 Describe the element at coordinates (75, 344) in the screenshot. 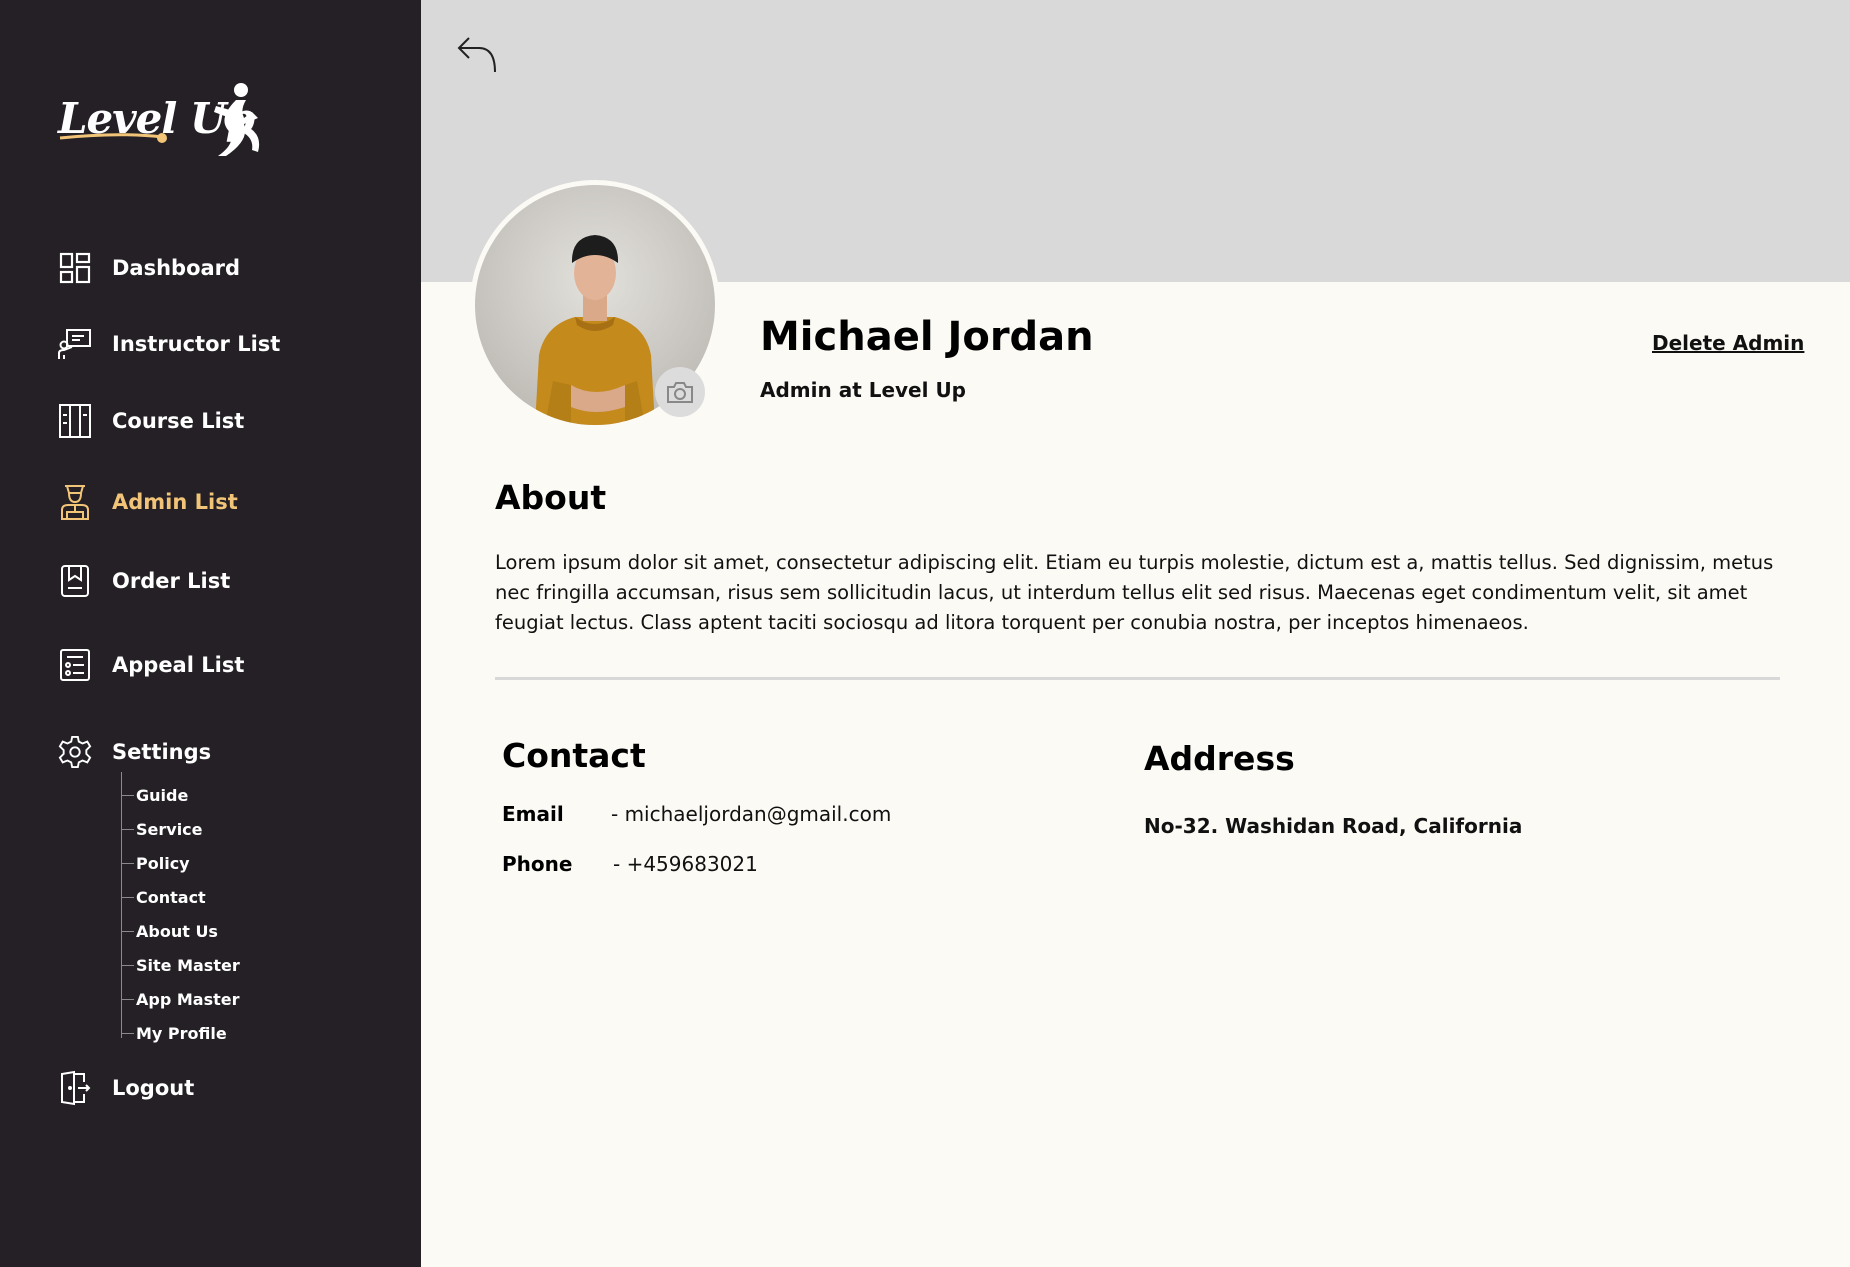

I see `instructor-board-icon` at that location.